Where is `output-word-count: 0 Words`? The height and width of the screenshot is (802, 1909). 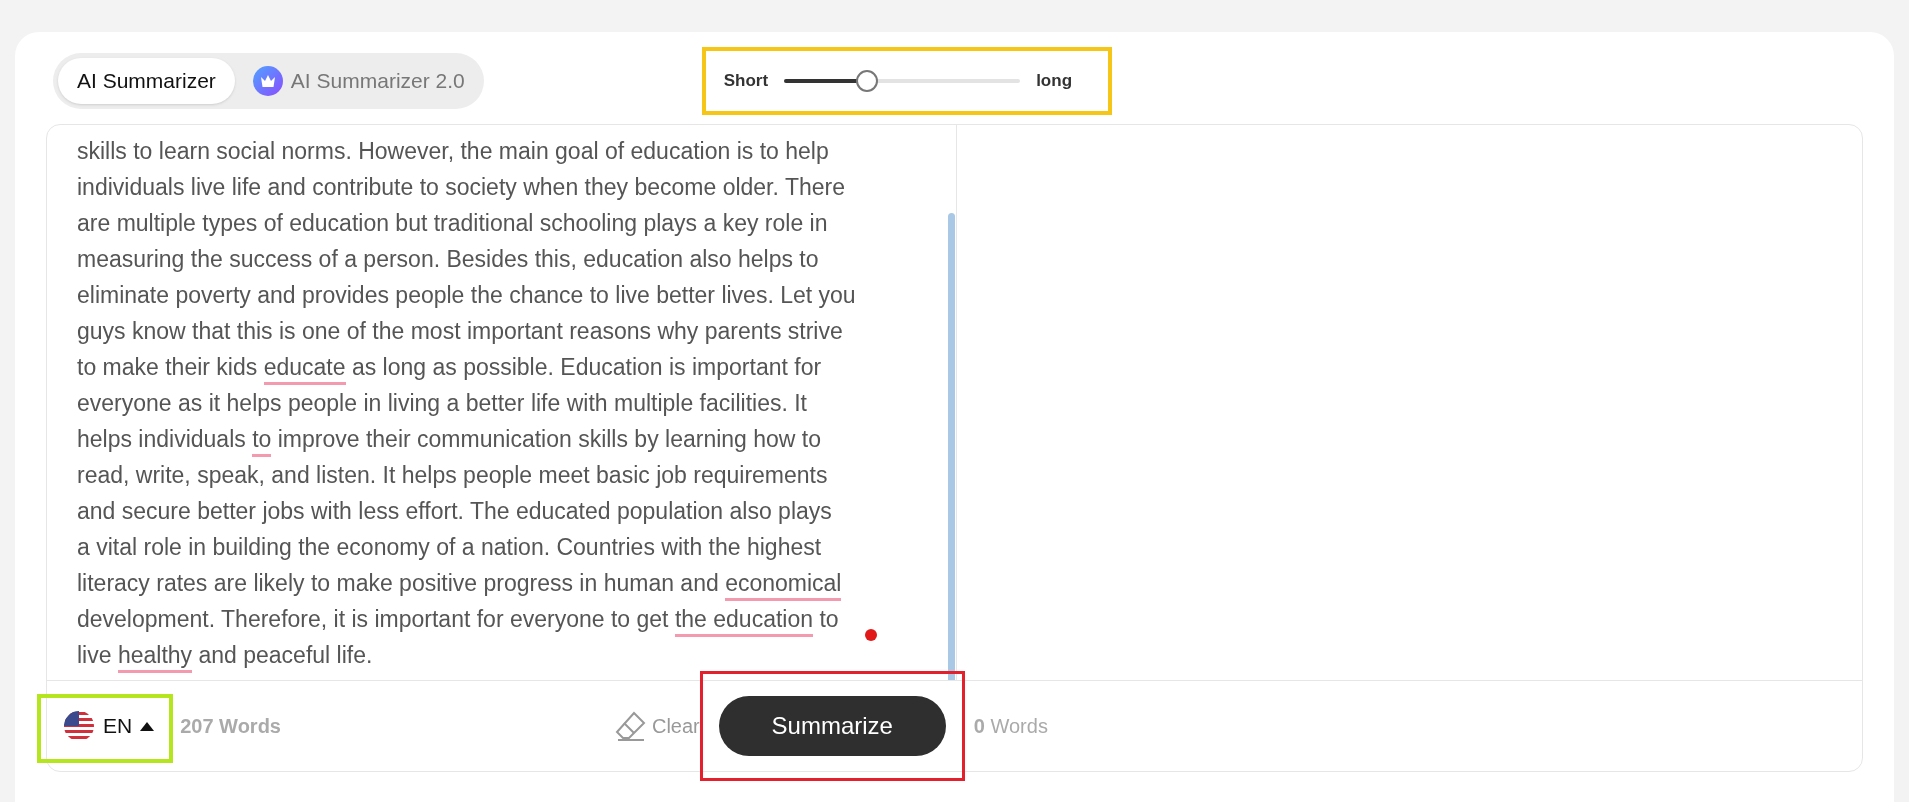 output-word-count: 0 Words is located at coordinates (1010, 726).